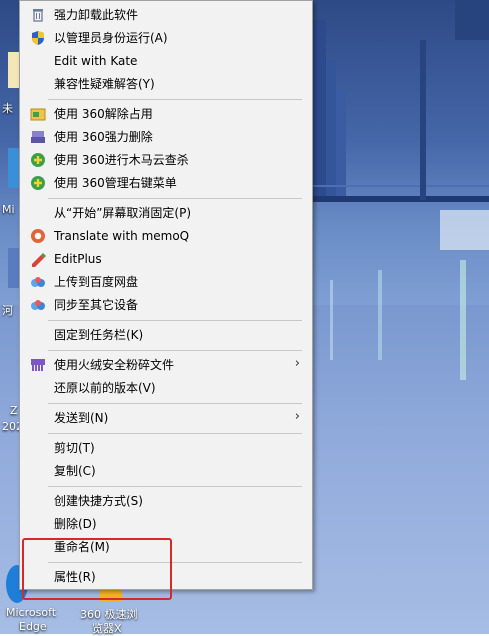  What do you see at coordinates (165, 259) in the screenshot?
I see `menu-item-editplus: EditPlus` at bounding box center [165, 259].